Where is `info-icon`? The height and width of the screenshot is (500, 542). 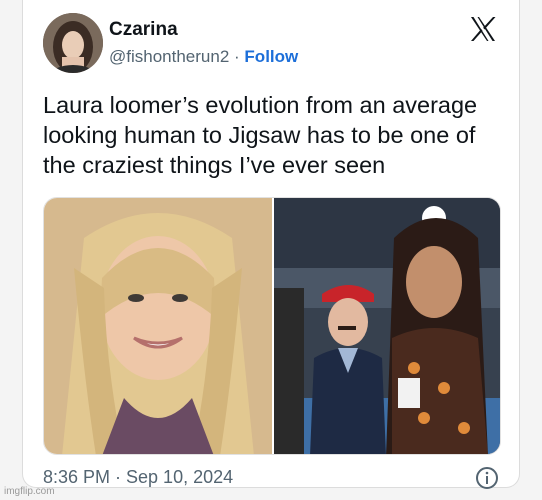
info-icon is located at coordinates (487, 478).